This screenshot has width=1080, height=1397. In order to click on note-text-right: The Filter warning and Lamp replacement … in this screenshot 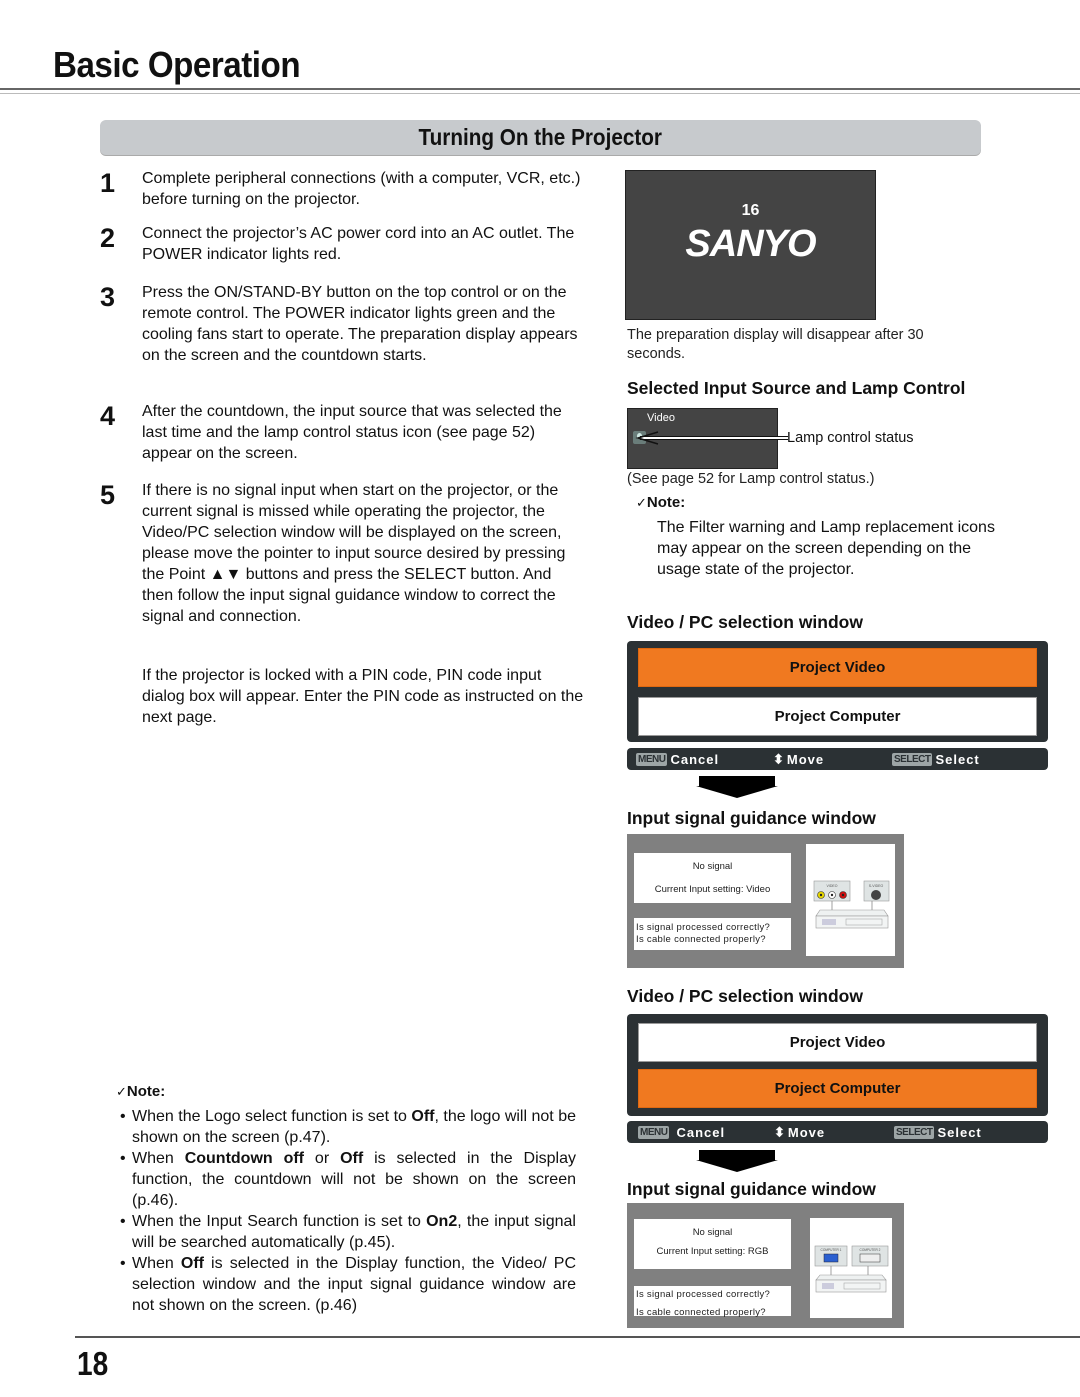, I will do `click(826, 548)`.